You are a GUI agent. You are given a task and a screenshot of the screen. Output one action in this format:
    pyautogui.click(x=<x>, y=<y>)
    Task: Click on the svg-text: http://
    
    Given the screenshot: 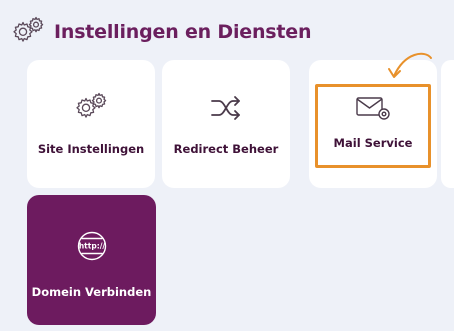 What is the action you would take?
    pyautogui.click(x=91, y=246)
    